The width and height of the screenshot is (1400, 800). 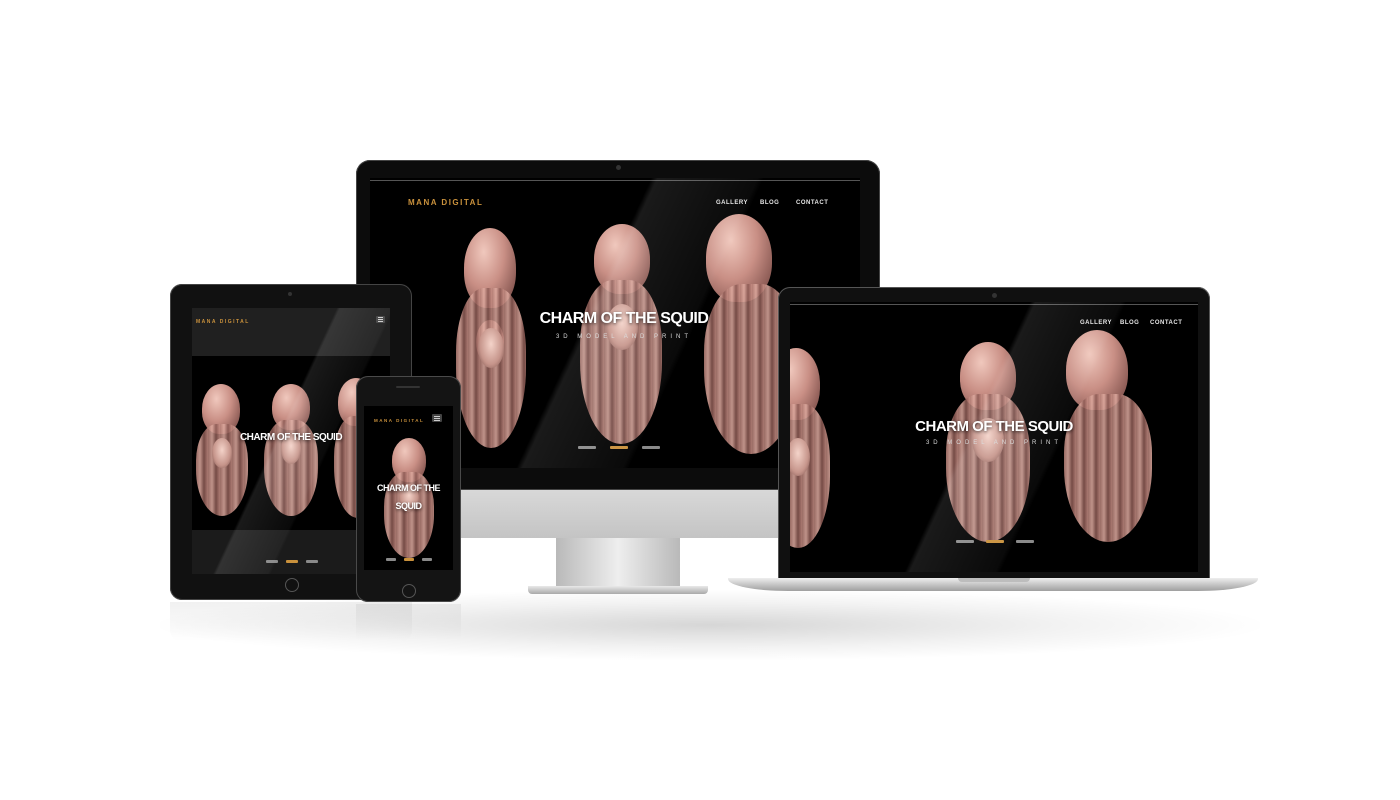 I want to click on tablet-header, so click(x=291, y=332).